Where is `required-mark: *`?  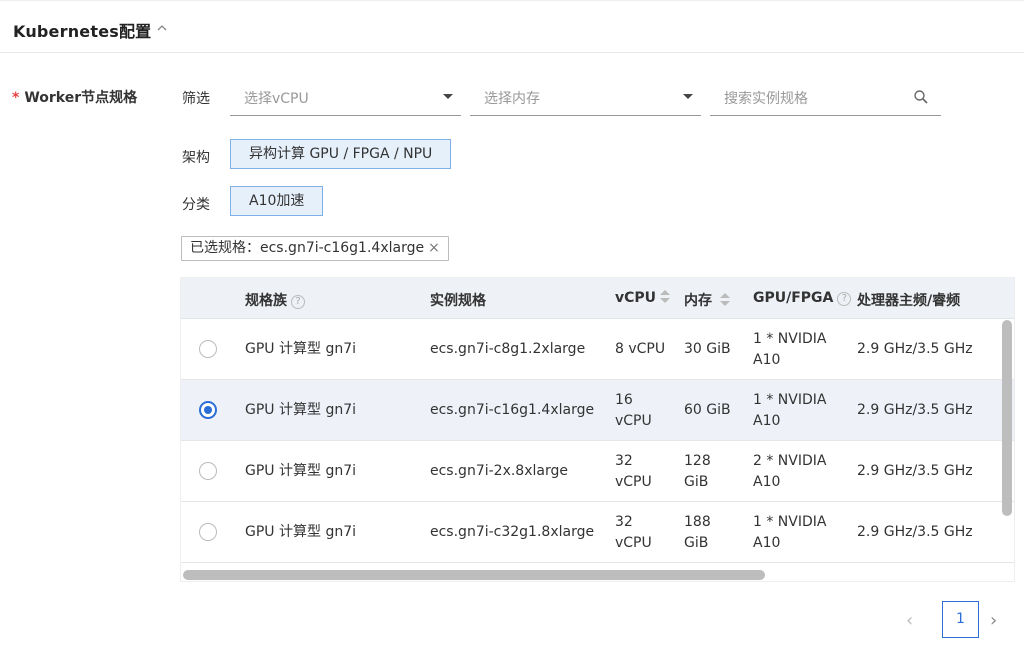 required-mark: * is located at coordinates (16, 98).